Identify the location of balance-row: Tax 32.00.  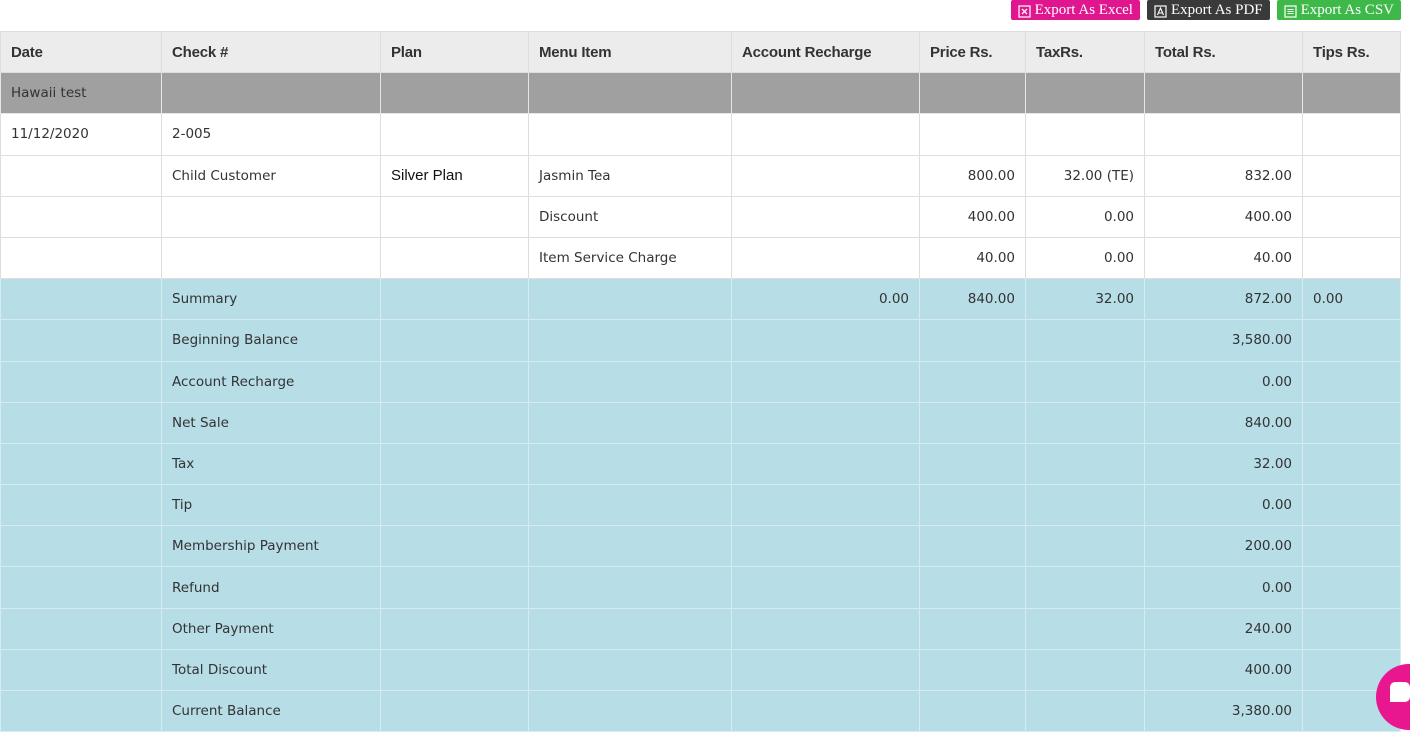
(700, 464).